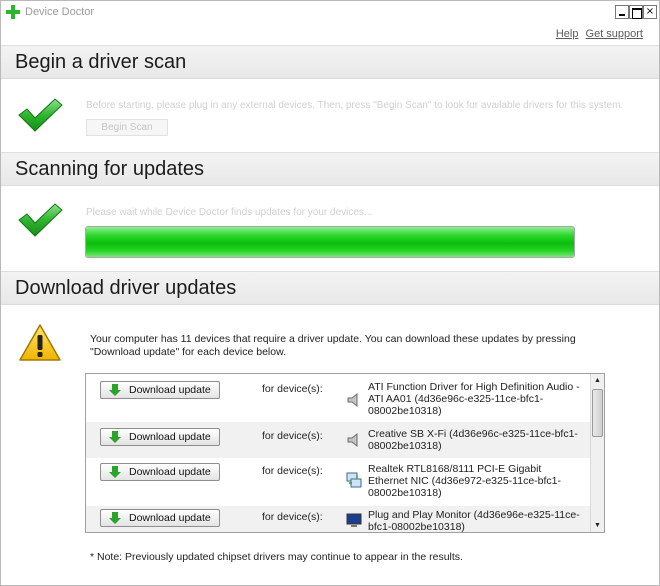  I want to click on progress-fill, so click(330, 242).